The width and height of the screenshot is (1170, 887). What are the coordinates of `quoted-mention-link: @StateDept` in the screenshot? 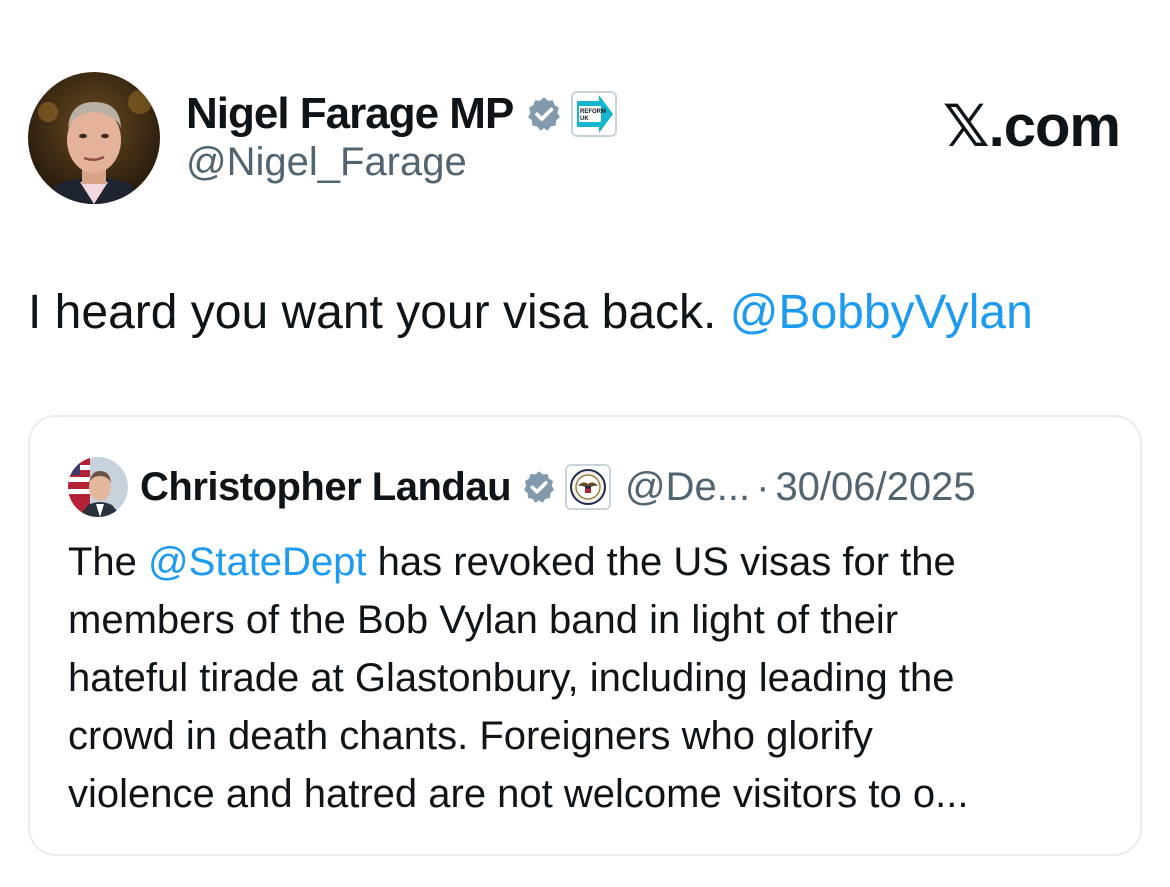 It's located at (257, 562).